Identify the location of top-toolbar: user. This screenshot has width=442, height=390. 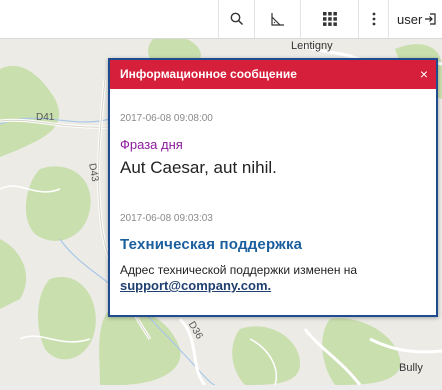
(221, 19).